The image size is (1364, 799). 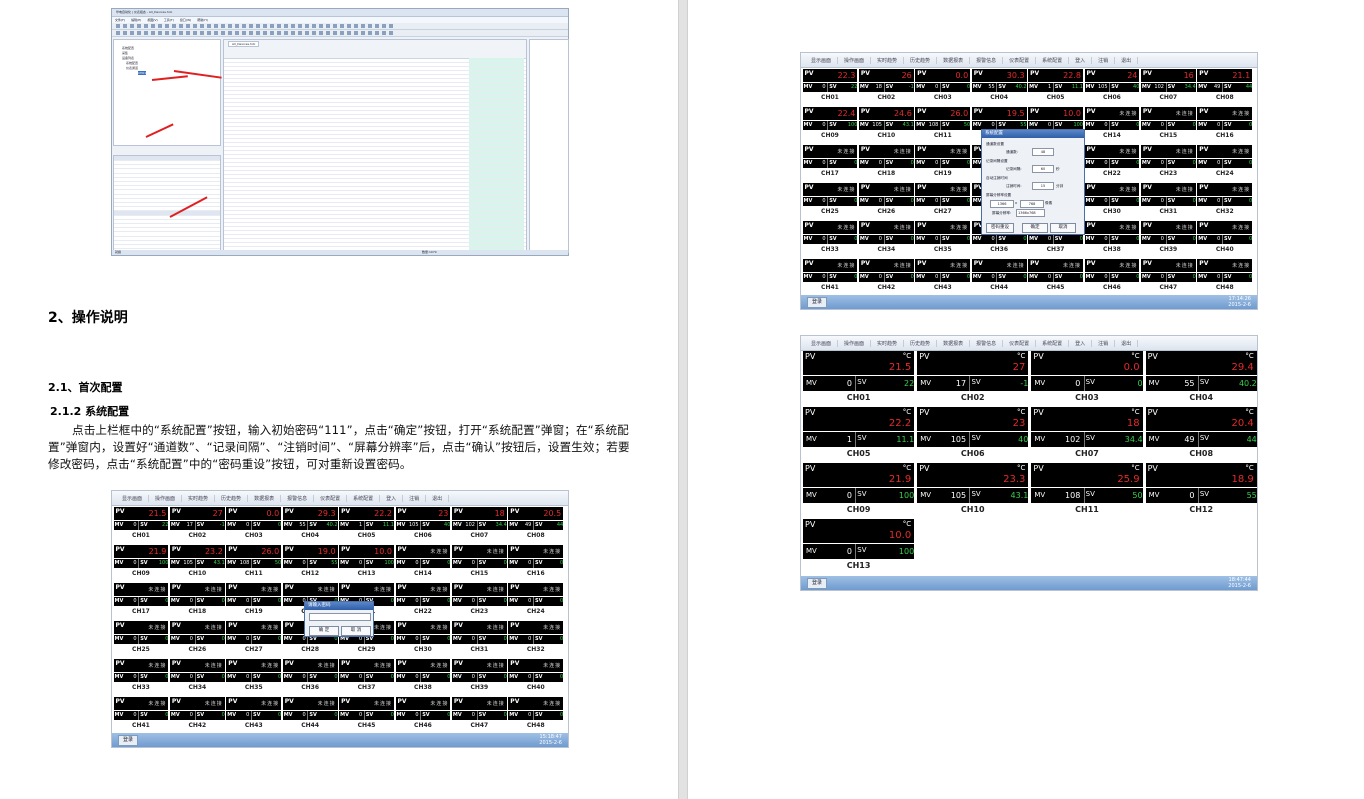 What do you see at coordinates (356, 631) in the screenshot?
I see `password-cancel-button: 取 消` at bounding box center [356, 631].